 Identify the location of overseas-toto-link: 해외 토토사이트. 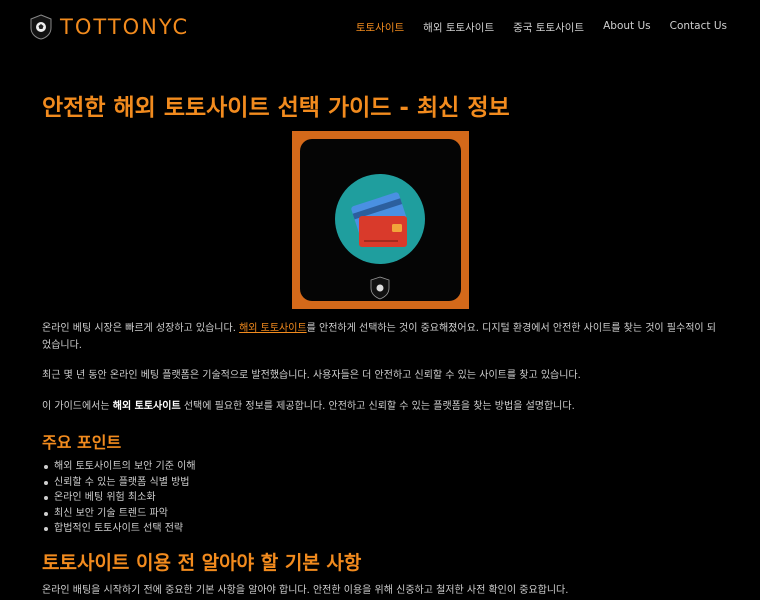
(273, 328).